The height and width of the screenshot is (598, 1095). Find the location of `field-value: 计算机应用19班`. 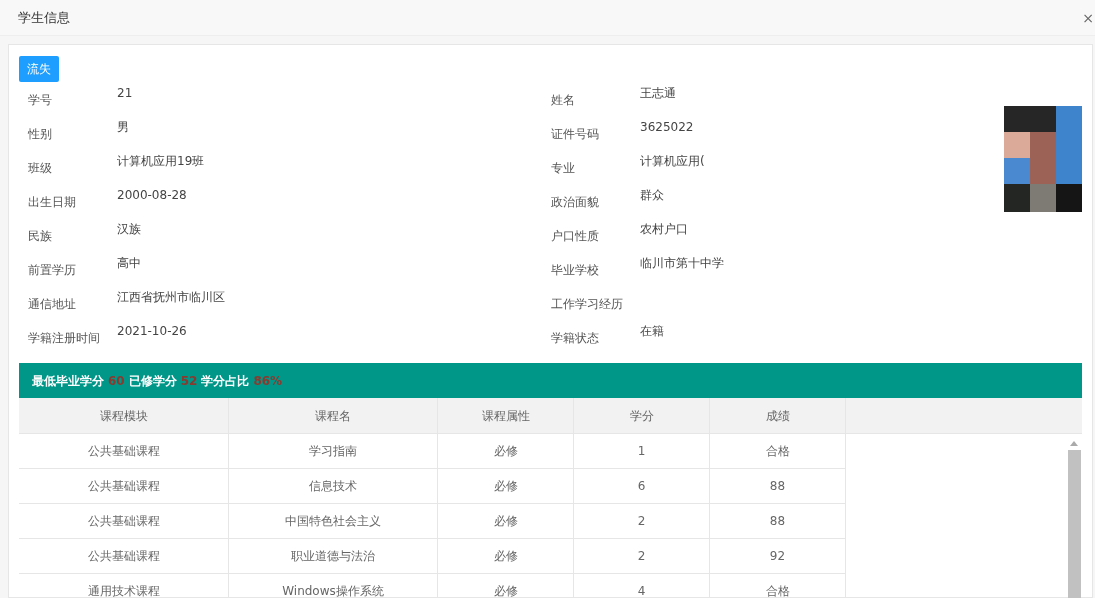

field-value: 计算机应用19班 is located at coordinates (161, 161).